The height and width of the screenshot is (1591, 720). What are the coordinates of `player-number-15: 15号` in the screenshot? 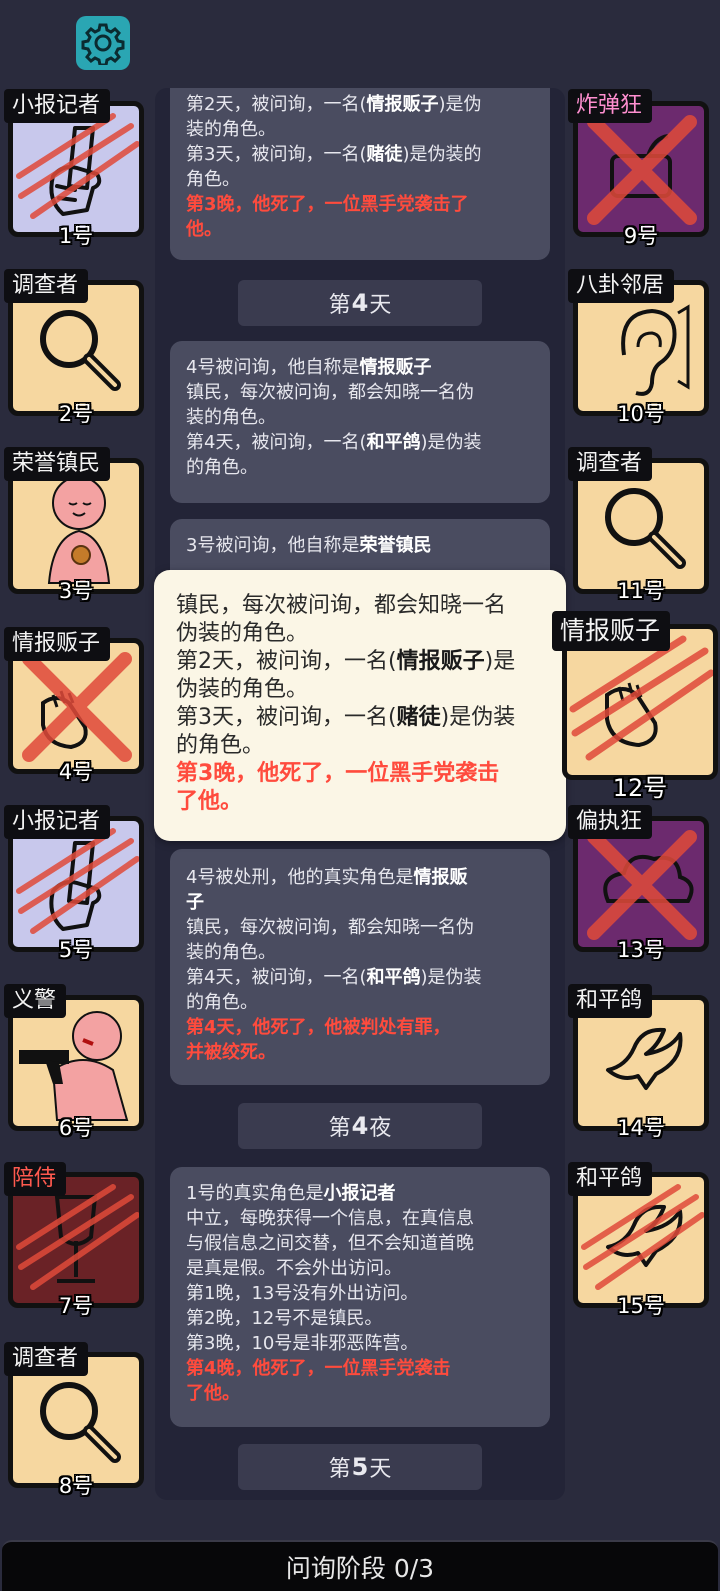 It's located at (641, 1306).